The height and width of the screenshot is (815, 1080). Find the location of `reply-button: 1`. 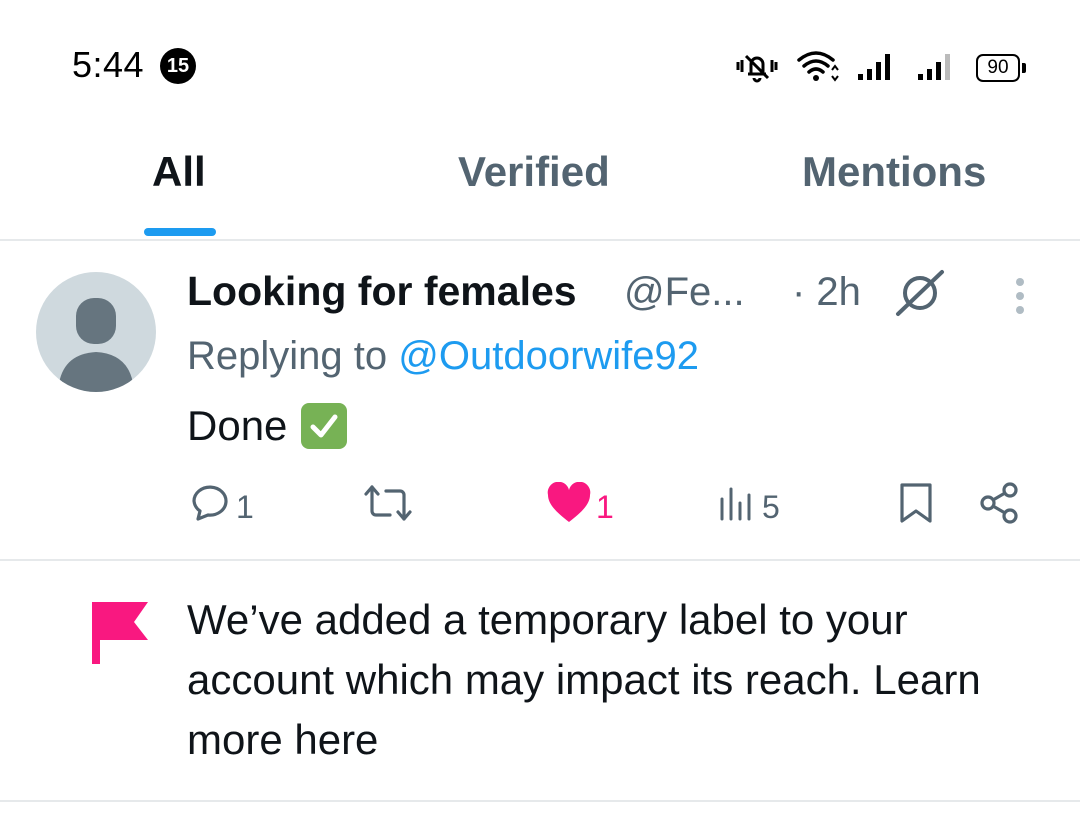

reply-button: 1 is located at coordinates (221, 507).